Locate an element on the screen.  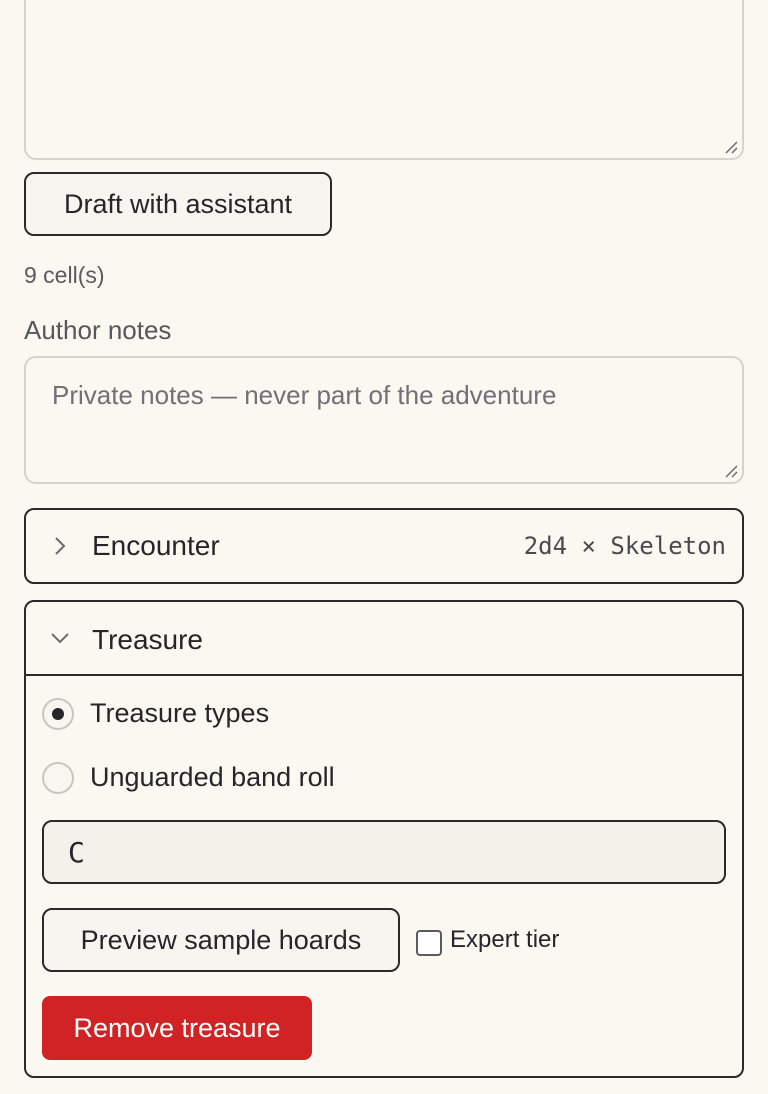
expert-tier-checkbox is located at coordinates (429, 943).